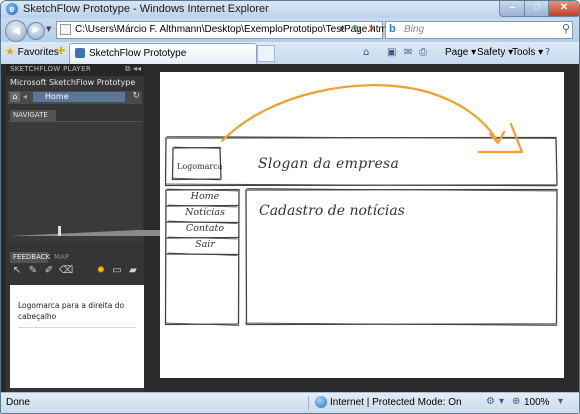  I want to click on safety-menu-label: Safety, so click(491, 52).